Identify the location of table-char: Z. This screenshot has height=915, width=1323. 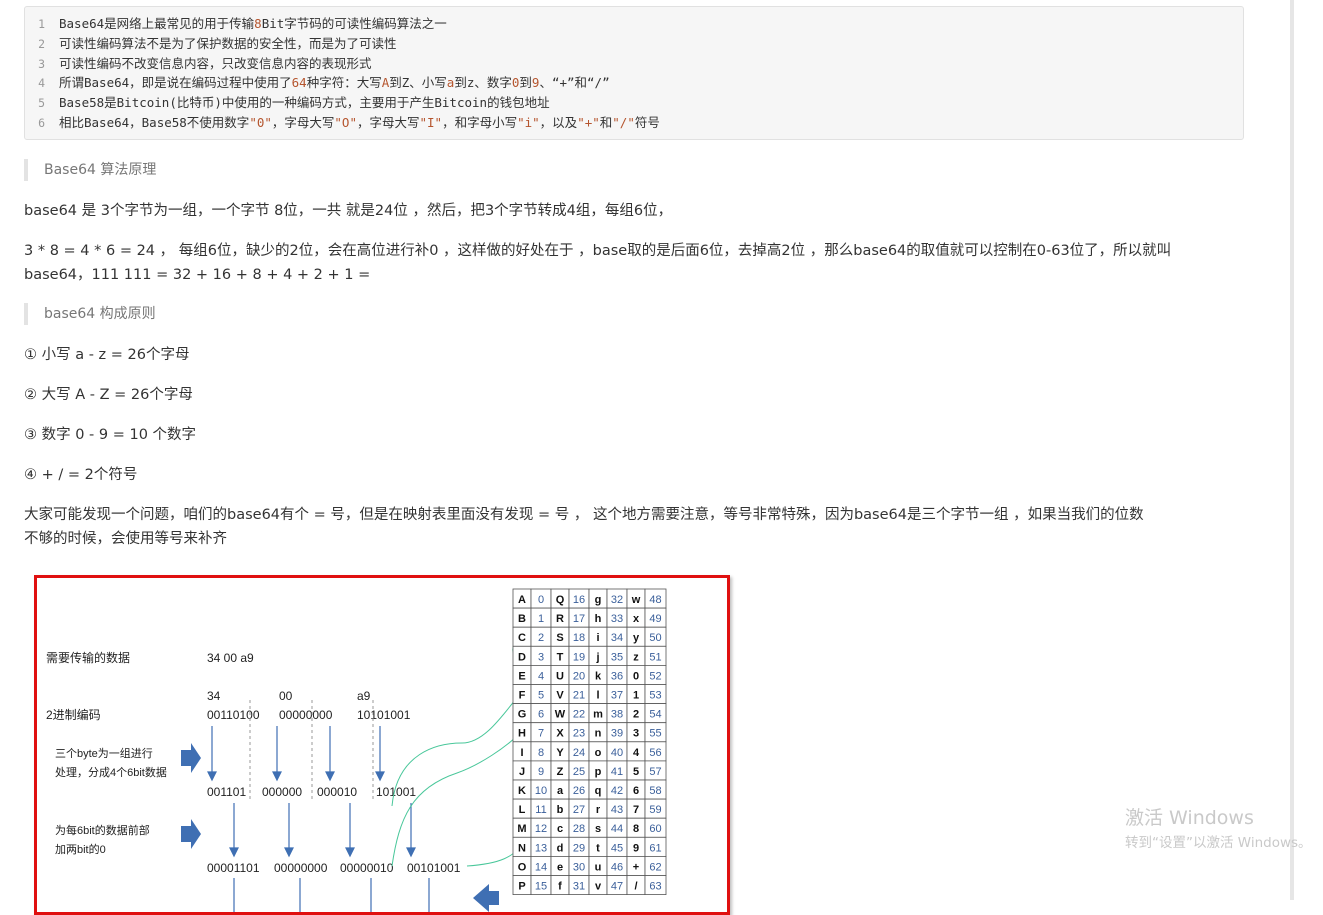
(560, 772).